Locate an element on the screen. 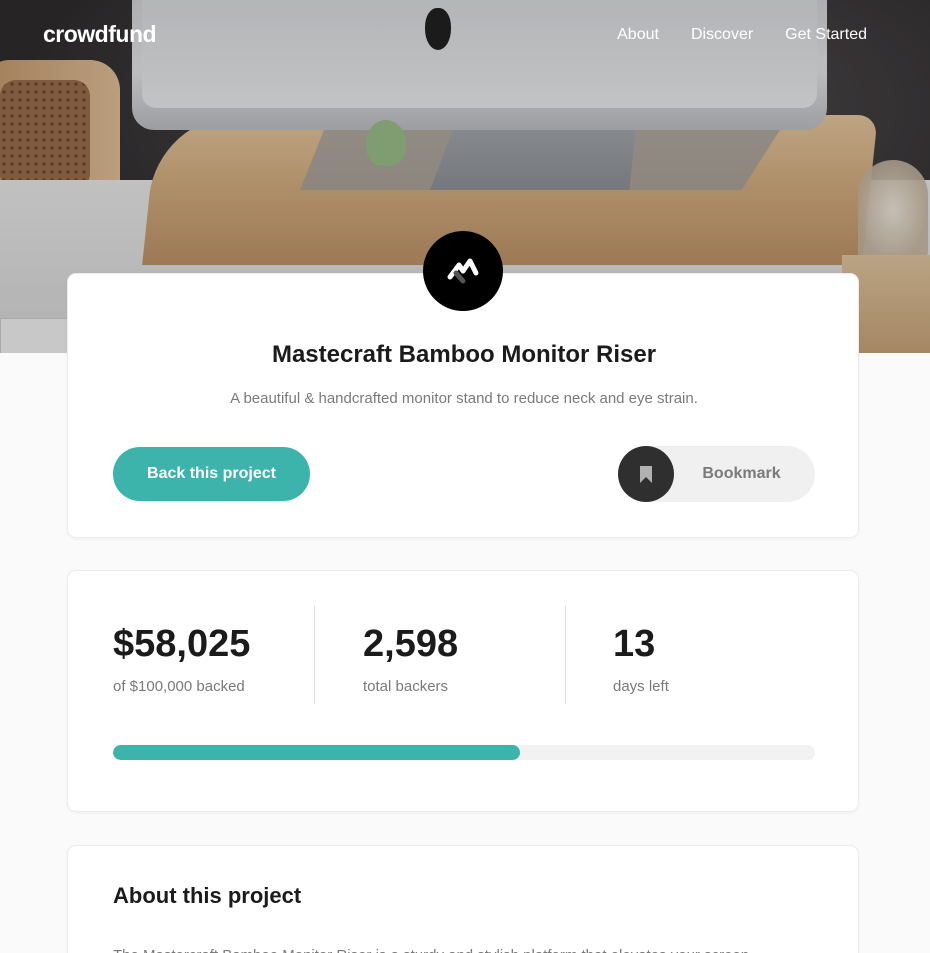 The width and height of the screenshot is (930, 953). mastercraft-logo-icon is located at coordinates (463, 271).